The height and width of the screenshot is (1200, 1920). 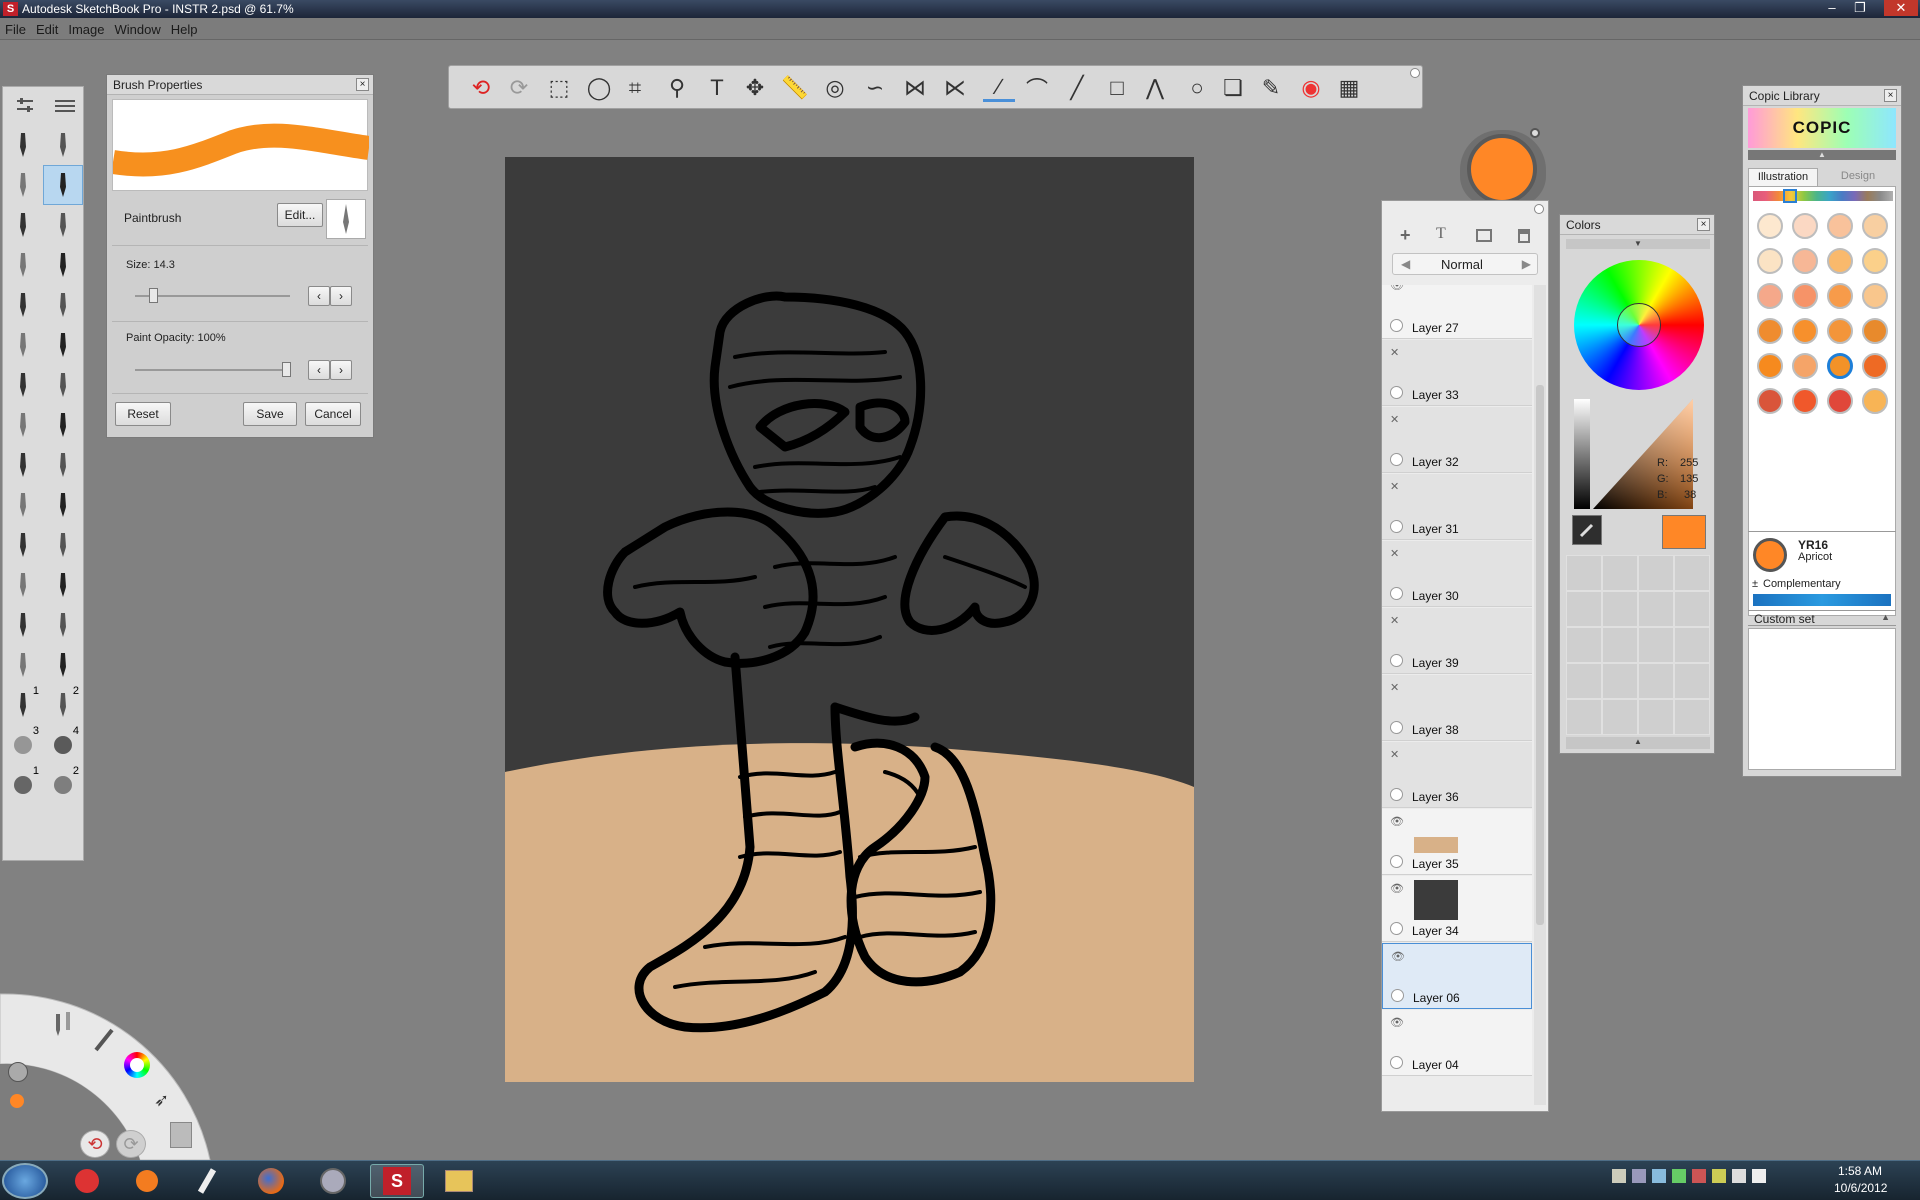 I want to click on french-curve-icon: ∽, so click(x=875, y=88).